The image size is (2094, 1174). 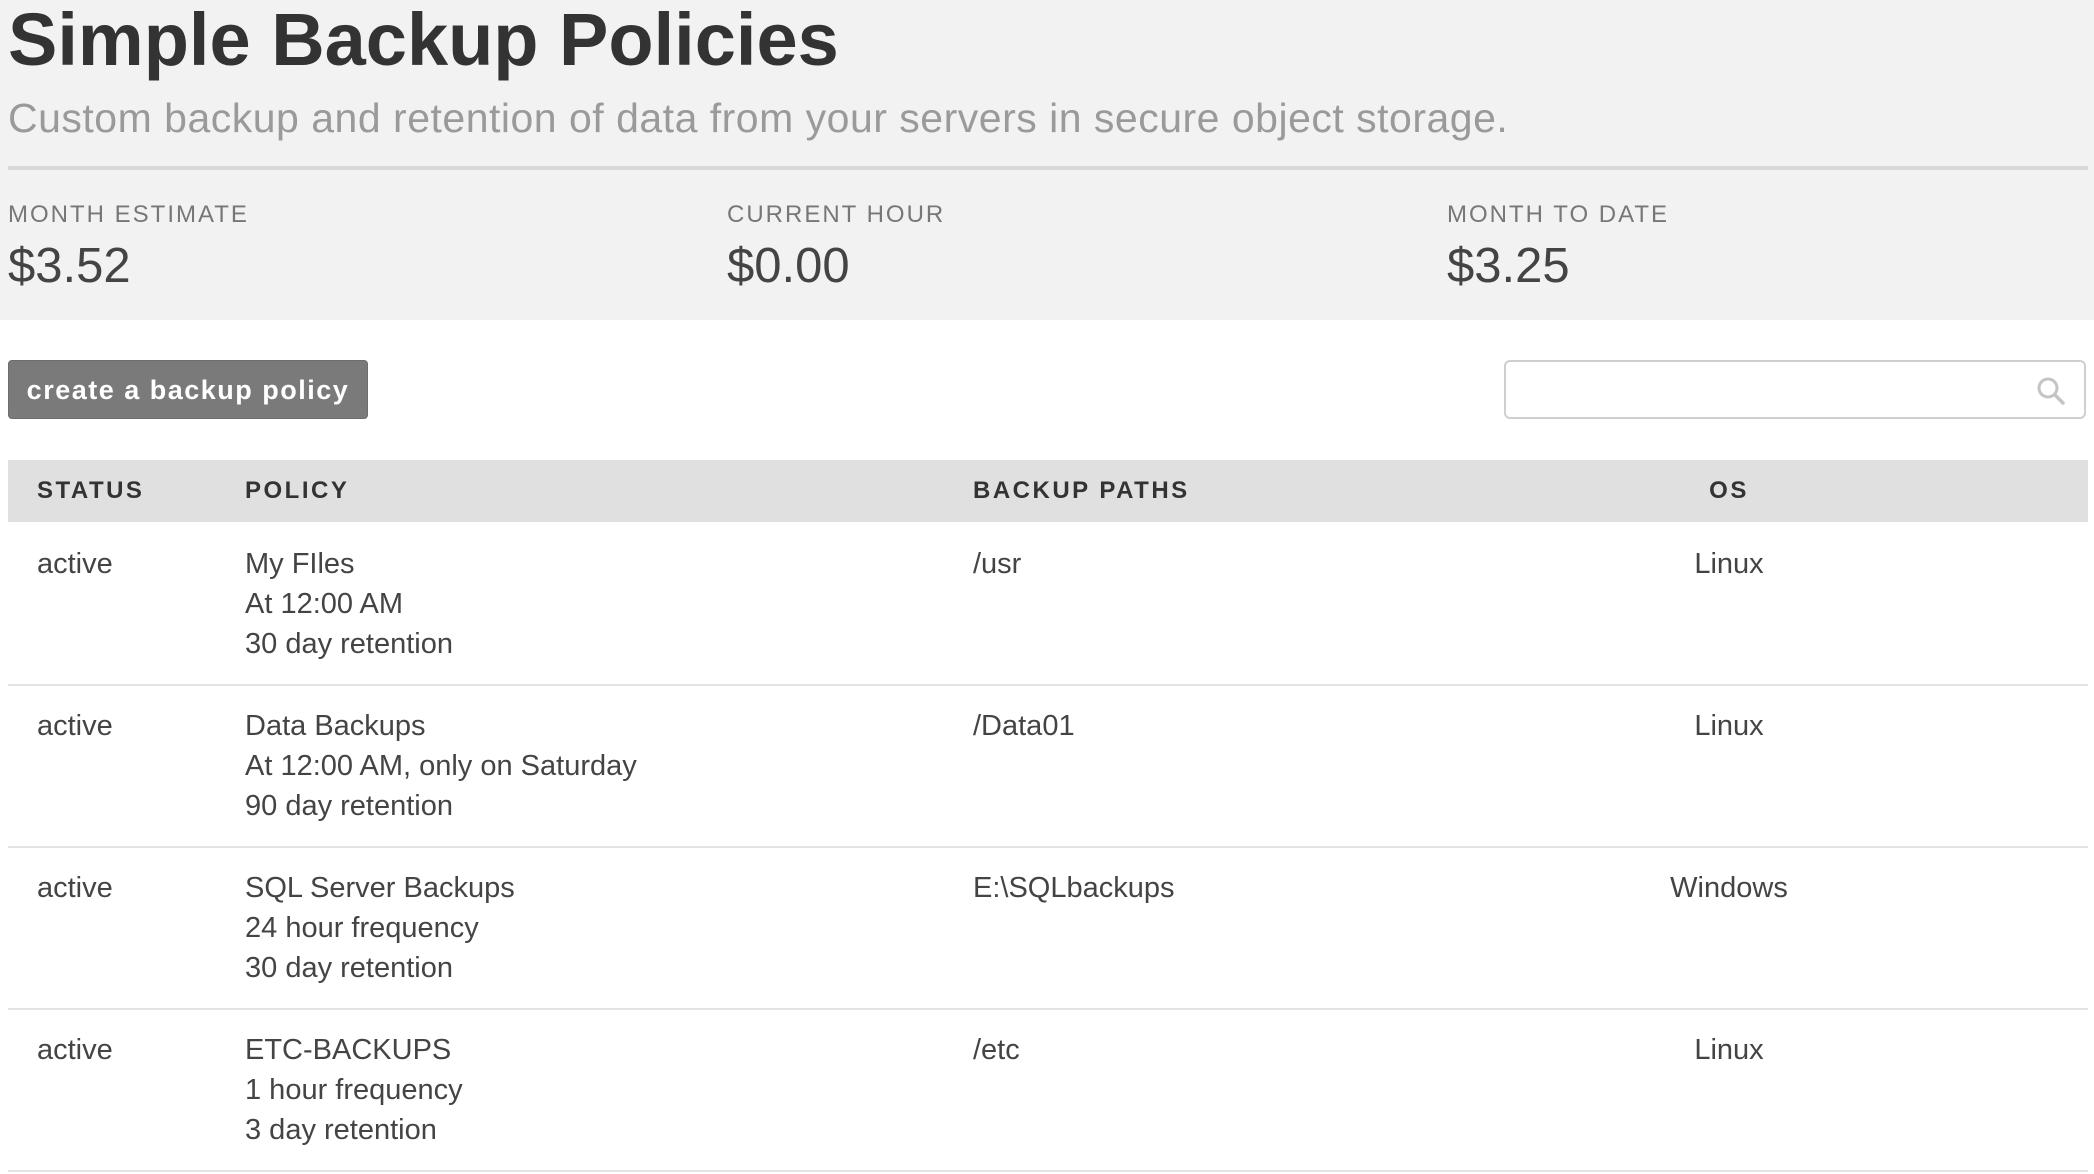 What do you see at coordinates (423, 40) in the screenshot?
I see `page-title: Simple Backup Policies` at bounding box center [423, 40].